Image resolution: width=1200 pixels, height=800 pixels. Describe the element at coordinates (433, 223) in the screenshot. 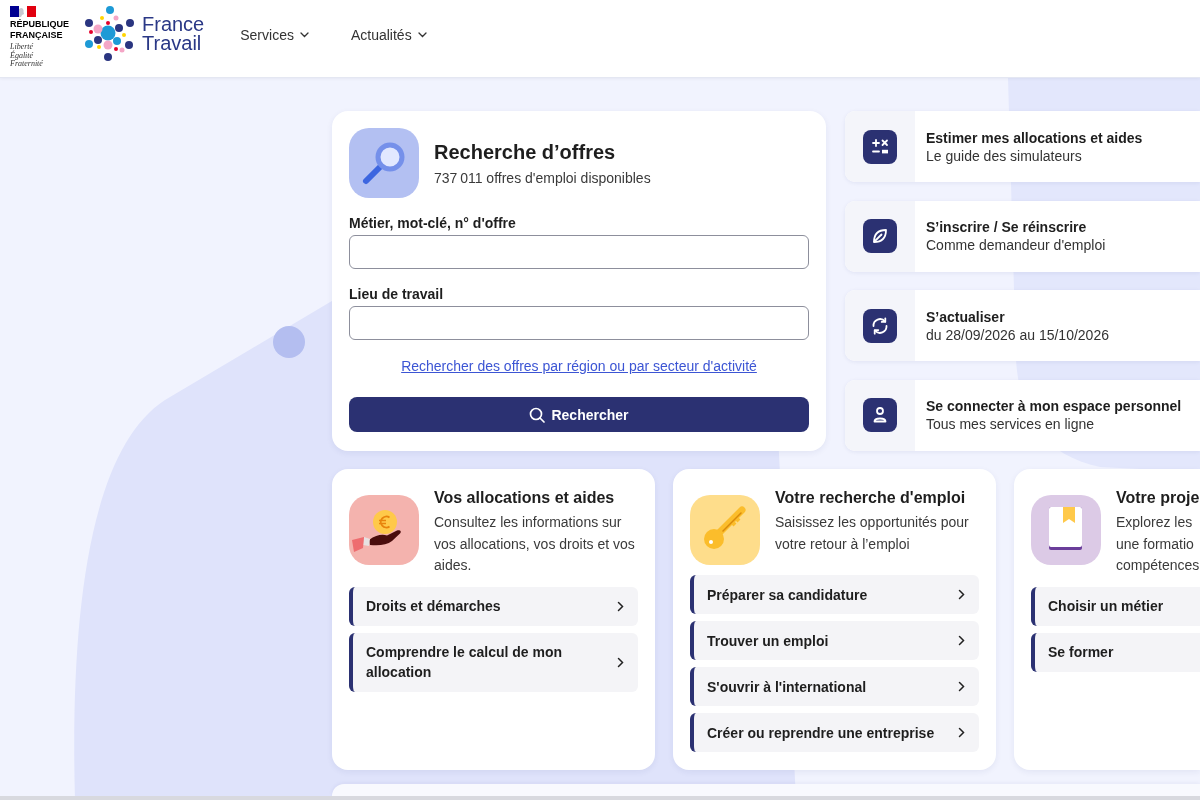

I see `field-label: Métier, mot-clé, n° d'offre` at that location.